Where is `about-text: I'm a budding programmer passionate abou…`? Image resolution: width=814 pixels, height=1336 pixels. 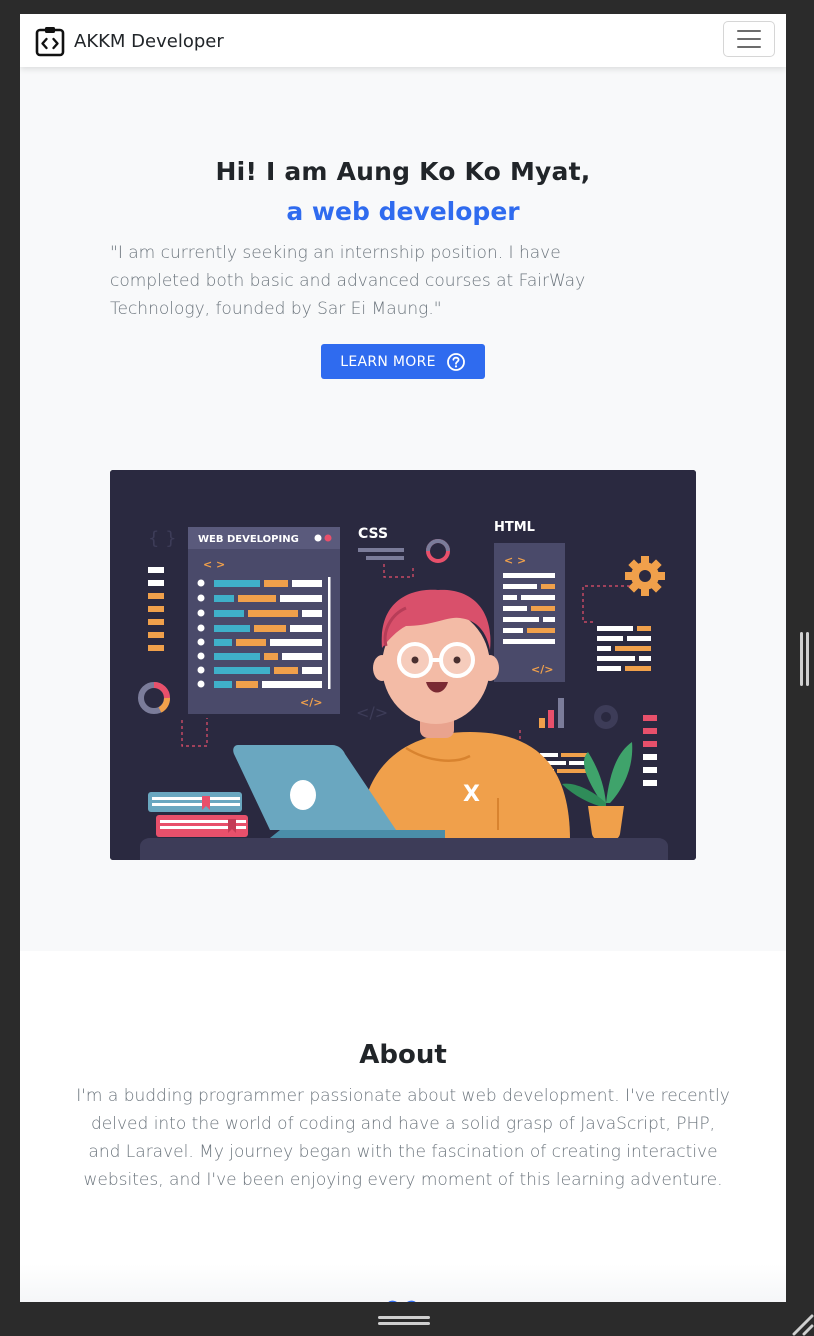
about-text: I'm a budding programmer passionate abou… is located at coordinates (403, 1138).